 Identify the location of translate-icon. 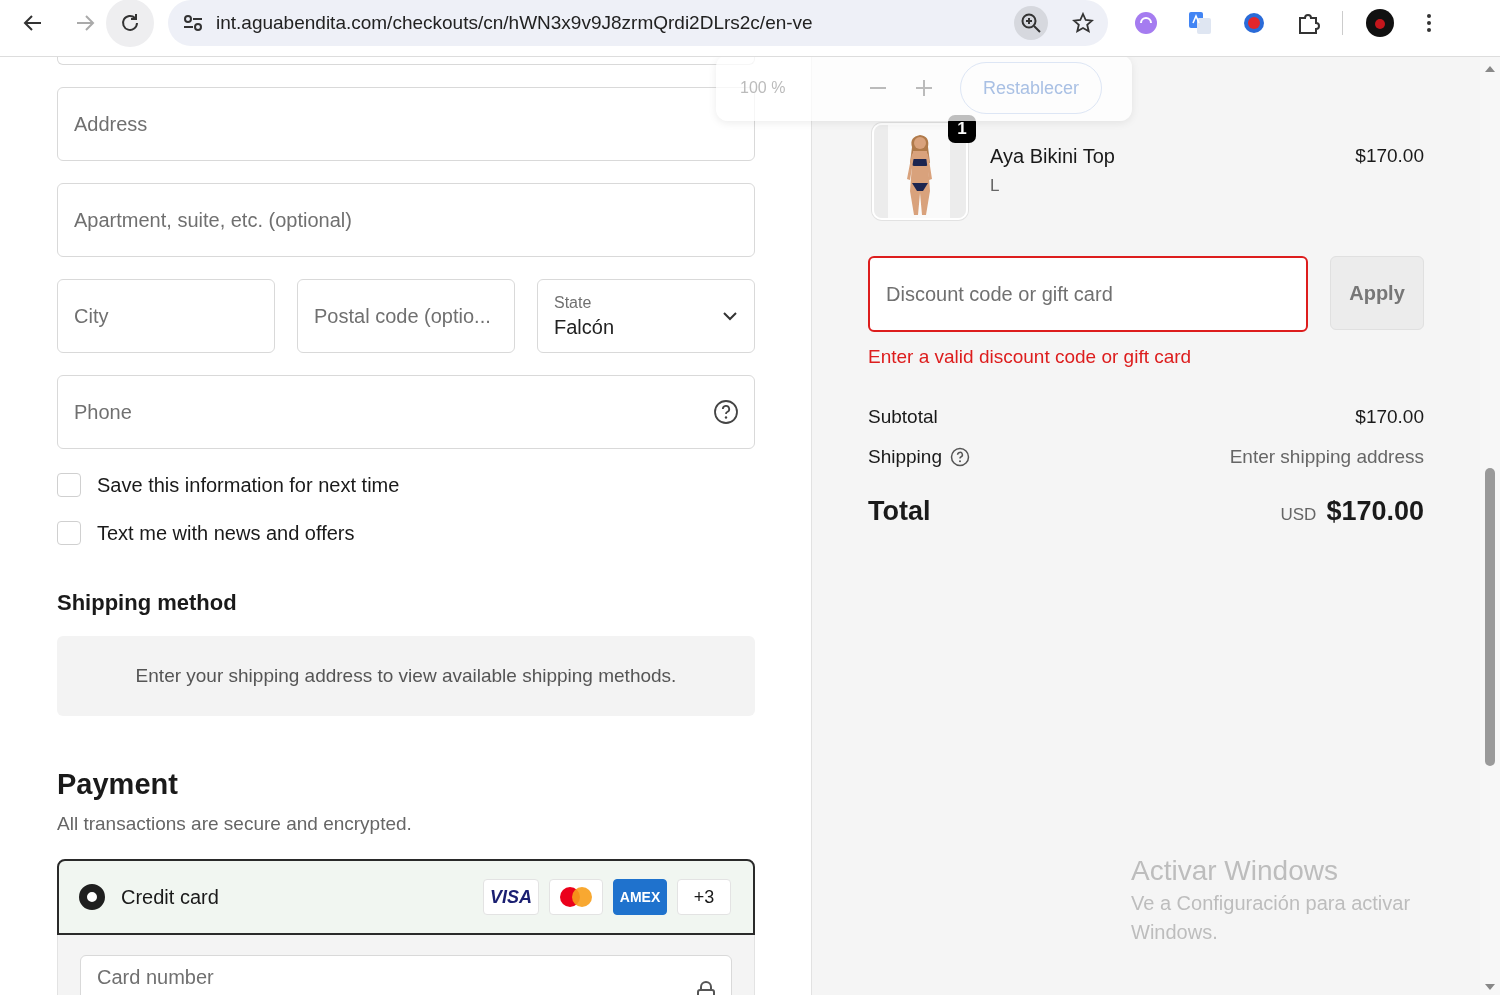
(1200, 23).